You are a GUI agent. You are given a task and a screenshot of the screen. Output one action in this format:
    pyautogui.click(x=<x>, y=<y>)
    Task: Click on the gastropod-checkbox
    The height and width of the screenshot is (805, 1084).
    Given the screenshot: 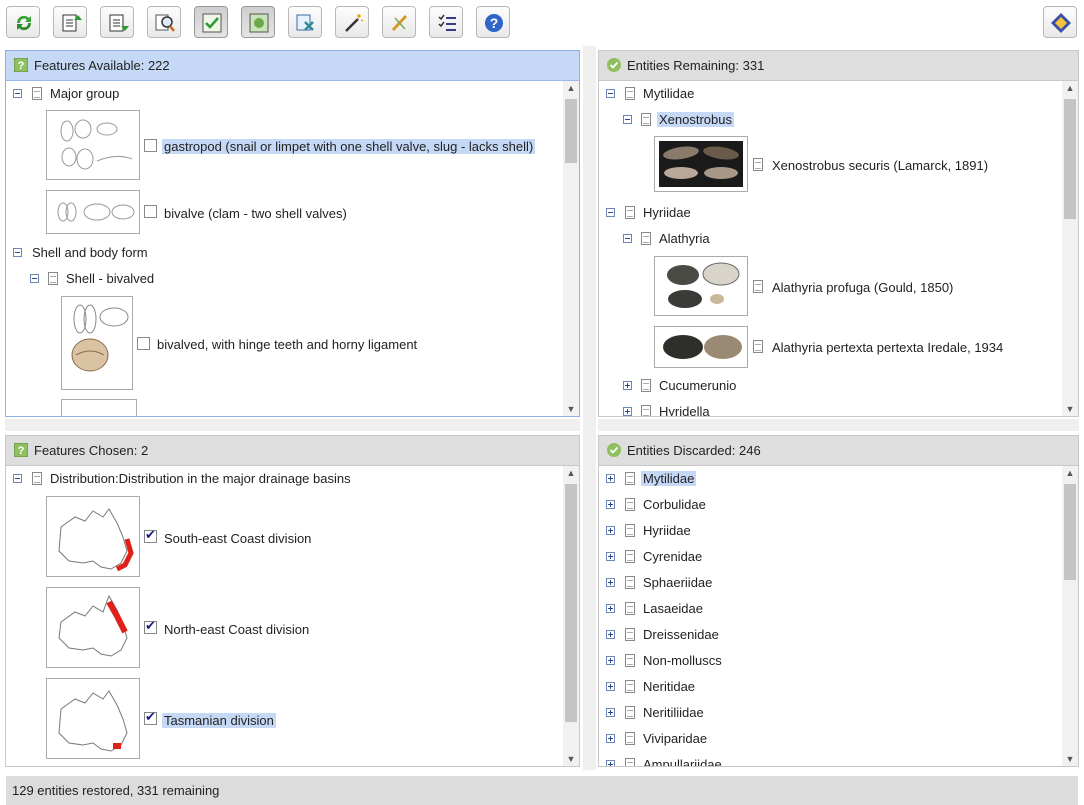 What is the action you would take?
    pyautogui.click(x=150, y=145)
    